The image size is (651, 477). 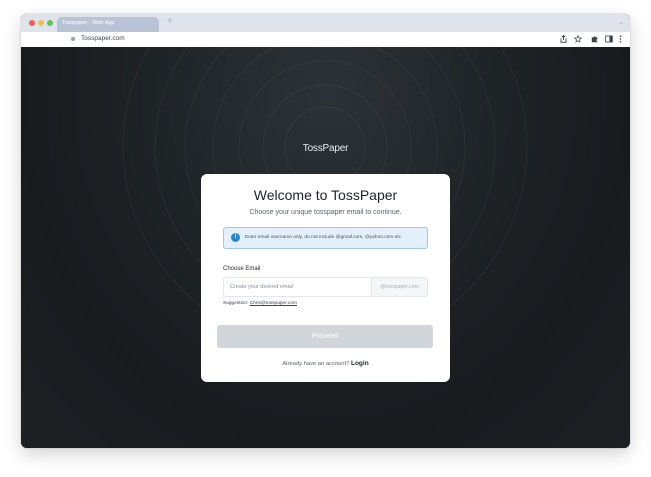 I want to click on login-link: Login, so click(x=360, y=363).